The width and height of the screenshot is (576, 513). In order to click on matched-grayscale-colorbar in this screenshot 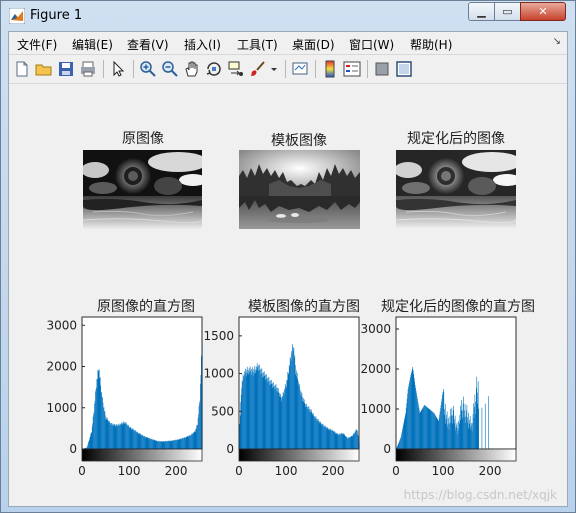, I will do `click(456, 455)`.